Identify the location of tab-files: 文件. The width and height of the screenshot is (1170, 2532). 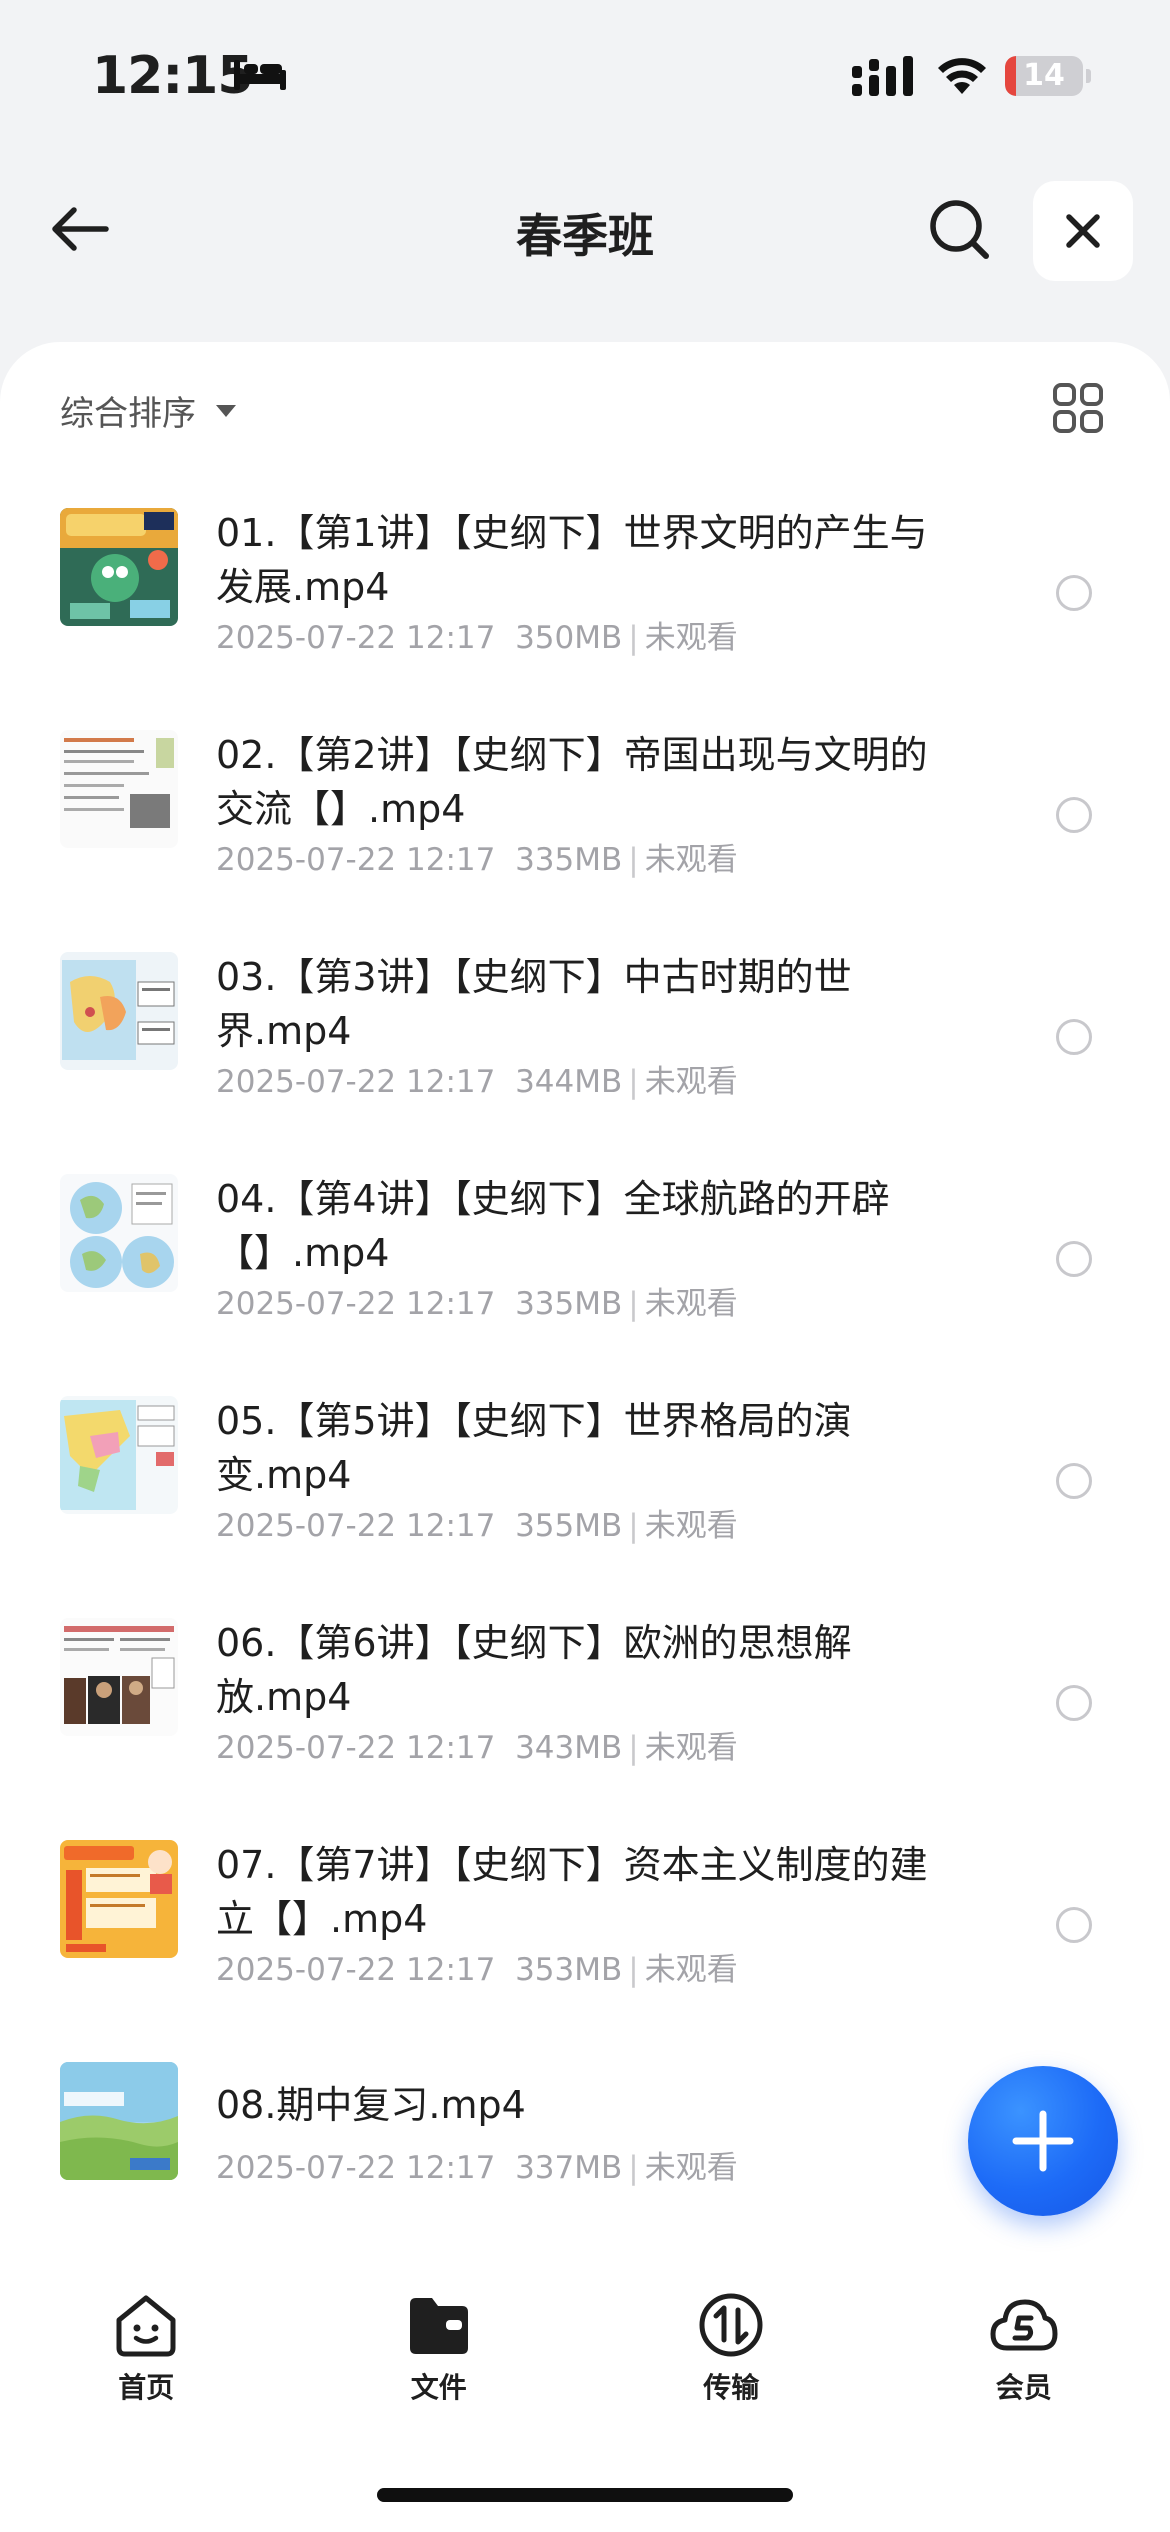
(439, 2345).